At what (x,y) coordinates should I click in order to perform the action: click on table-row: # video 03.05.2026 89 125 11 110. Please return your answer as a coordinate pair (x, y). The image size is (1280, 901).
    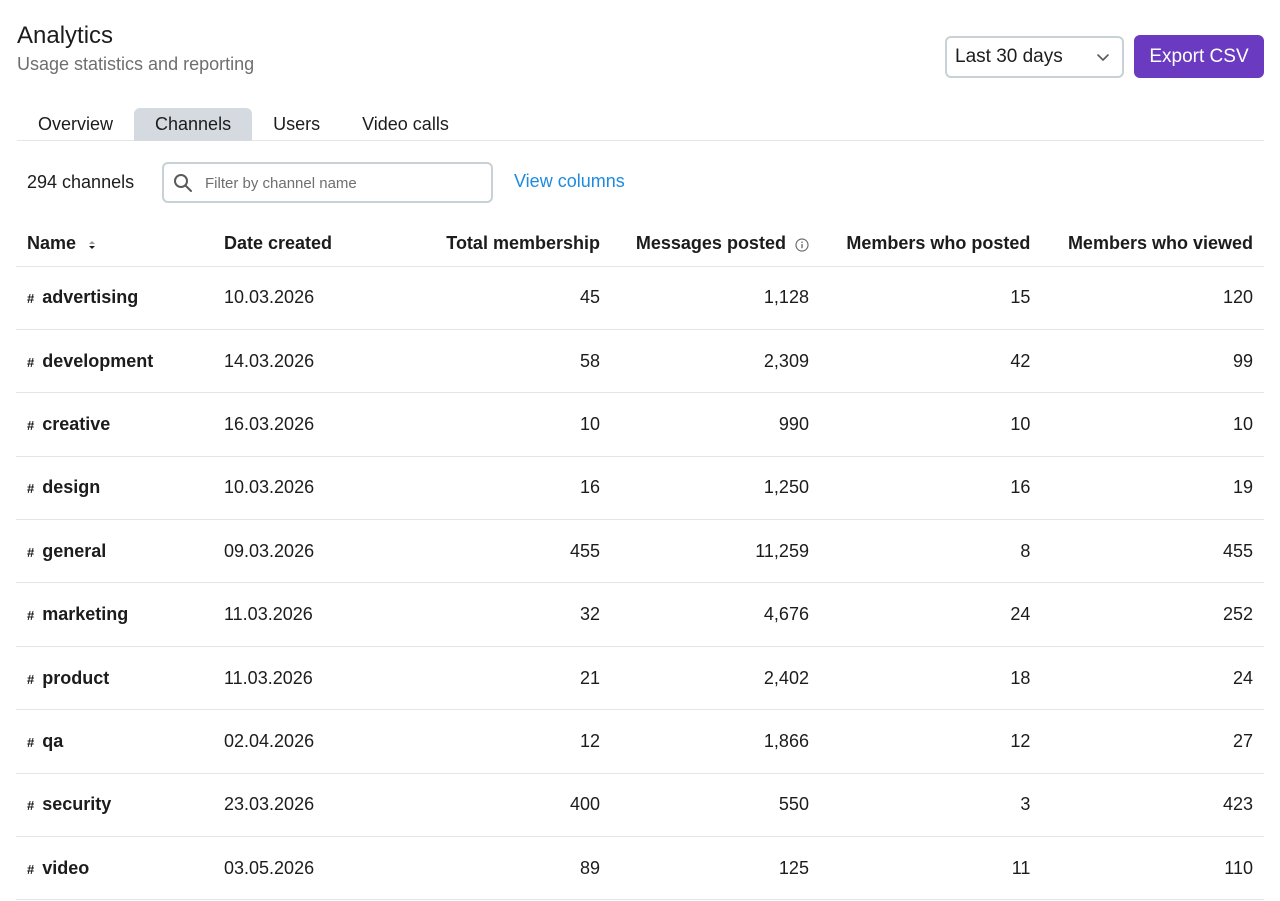
    Looking at the image, I should click on (640, 868).